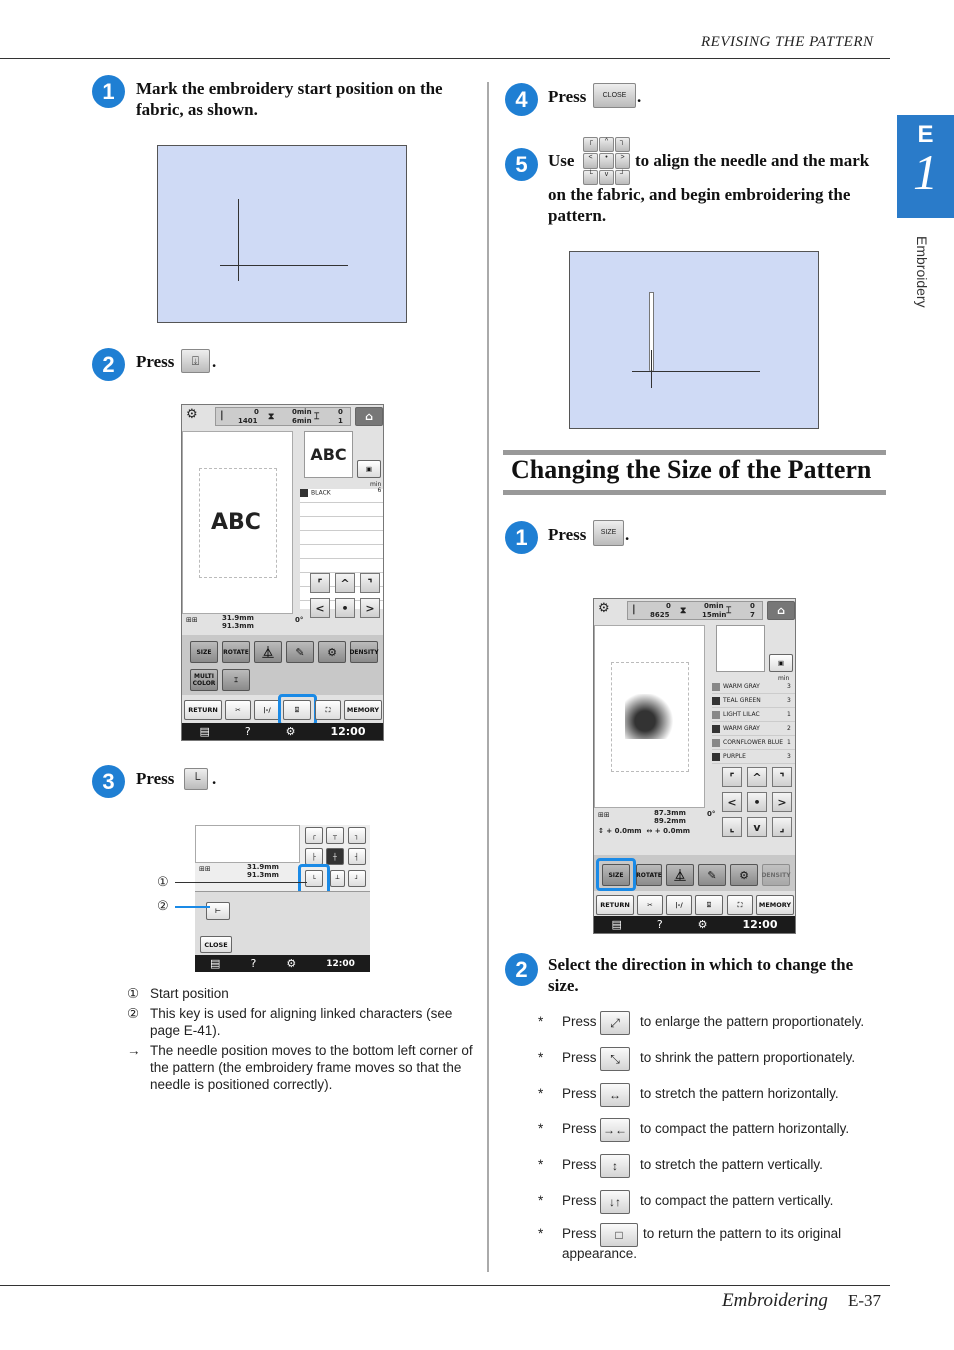 The image size is (954, 1350). What do you see at coordinates (741, 714) in the screenshot?
I see `thread-name: LIGHT LILAC` at bounding box center [741, 714].